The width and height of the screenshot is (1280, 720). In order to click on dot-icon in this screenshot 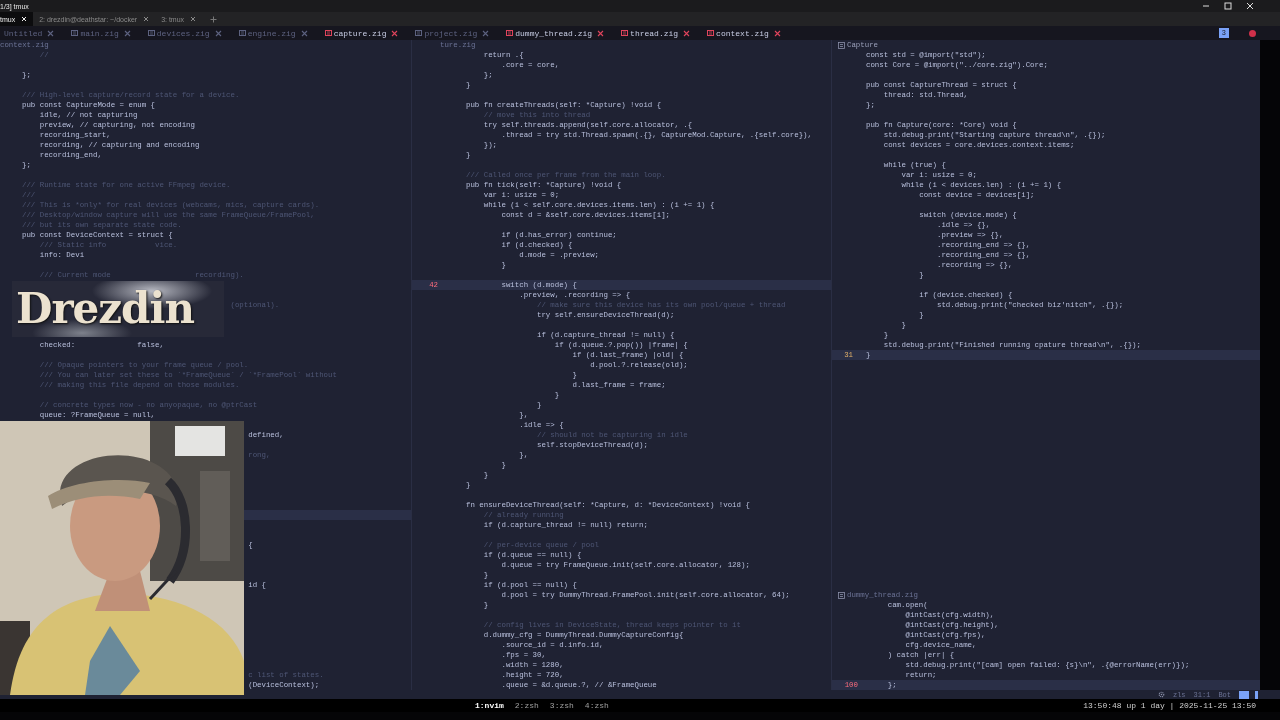, I will do `click(1252, 33)`.